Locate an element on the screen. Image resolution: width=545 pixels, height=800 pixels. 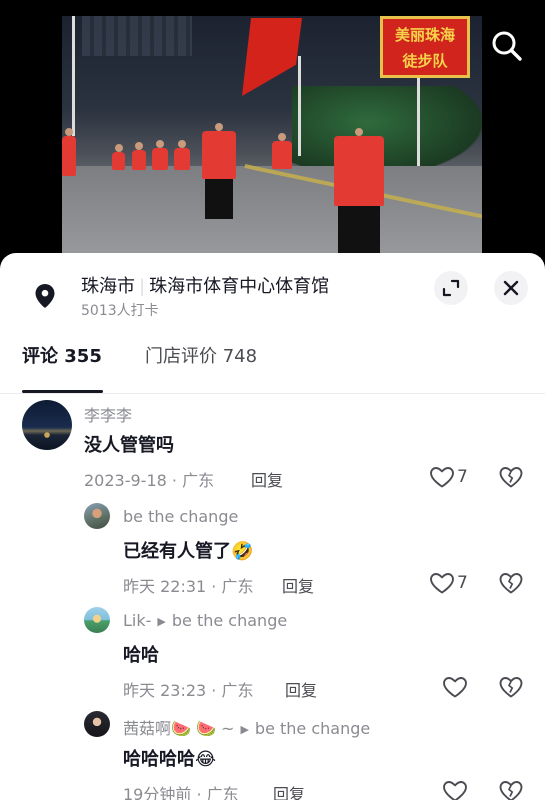
sign-line-2: 徒步队 is located at coordinates (425, 61).